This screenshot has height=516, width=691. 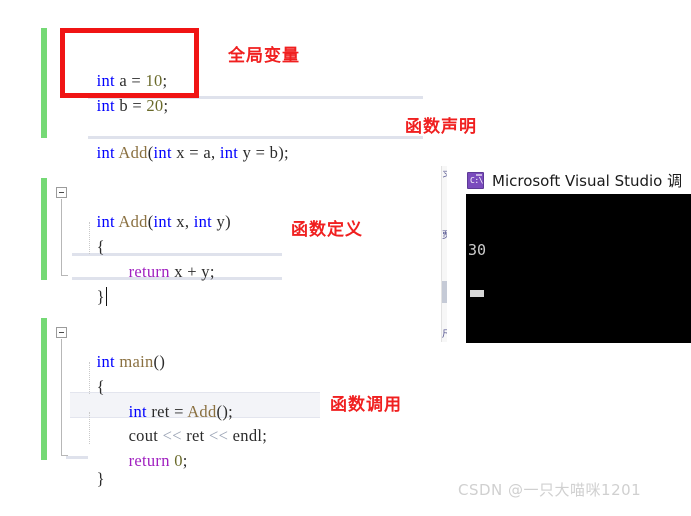 I want to click on code-line-add-declaration: int Add(int x = a, int y = b);, so click(x=179, y=152).